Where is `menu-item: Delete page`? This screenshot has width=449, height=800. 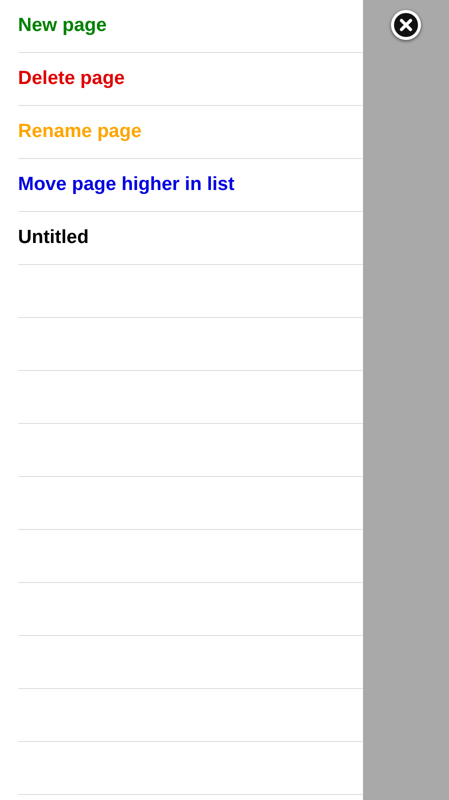
menu-item: Delete page is located at coordinates (71, 79).